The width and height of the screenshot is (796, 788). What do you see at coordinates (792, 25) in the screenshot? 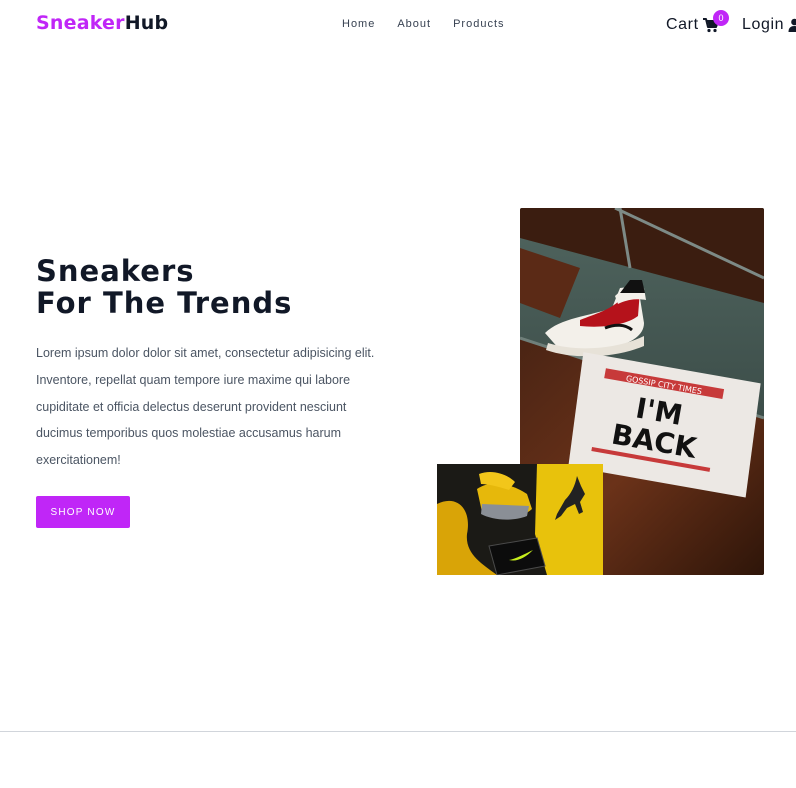
I see `user-icon` at bounding box center [792, 25].